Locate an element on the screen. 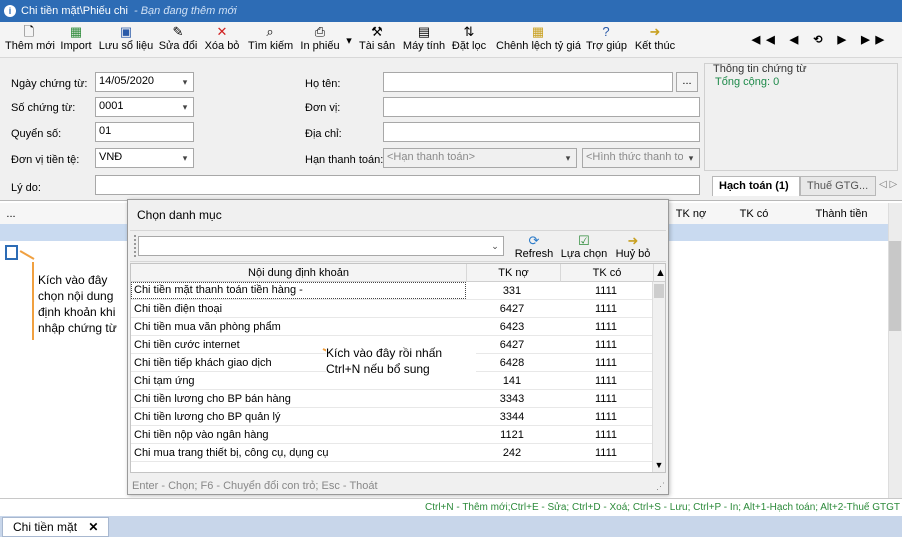 This screenshot has width=902, height=537. refresh-button: ⟳ Refresh is located at coordinates (534, 246).